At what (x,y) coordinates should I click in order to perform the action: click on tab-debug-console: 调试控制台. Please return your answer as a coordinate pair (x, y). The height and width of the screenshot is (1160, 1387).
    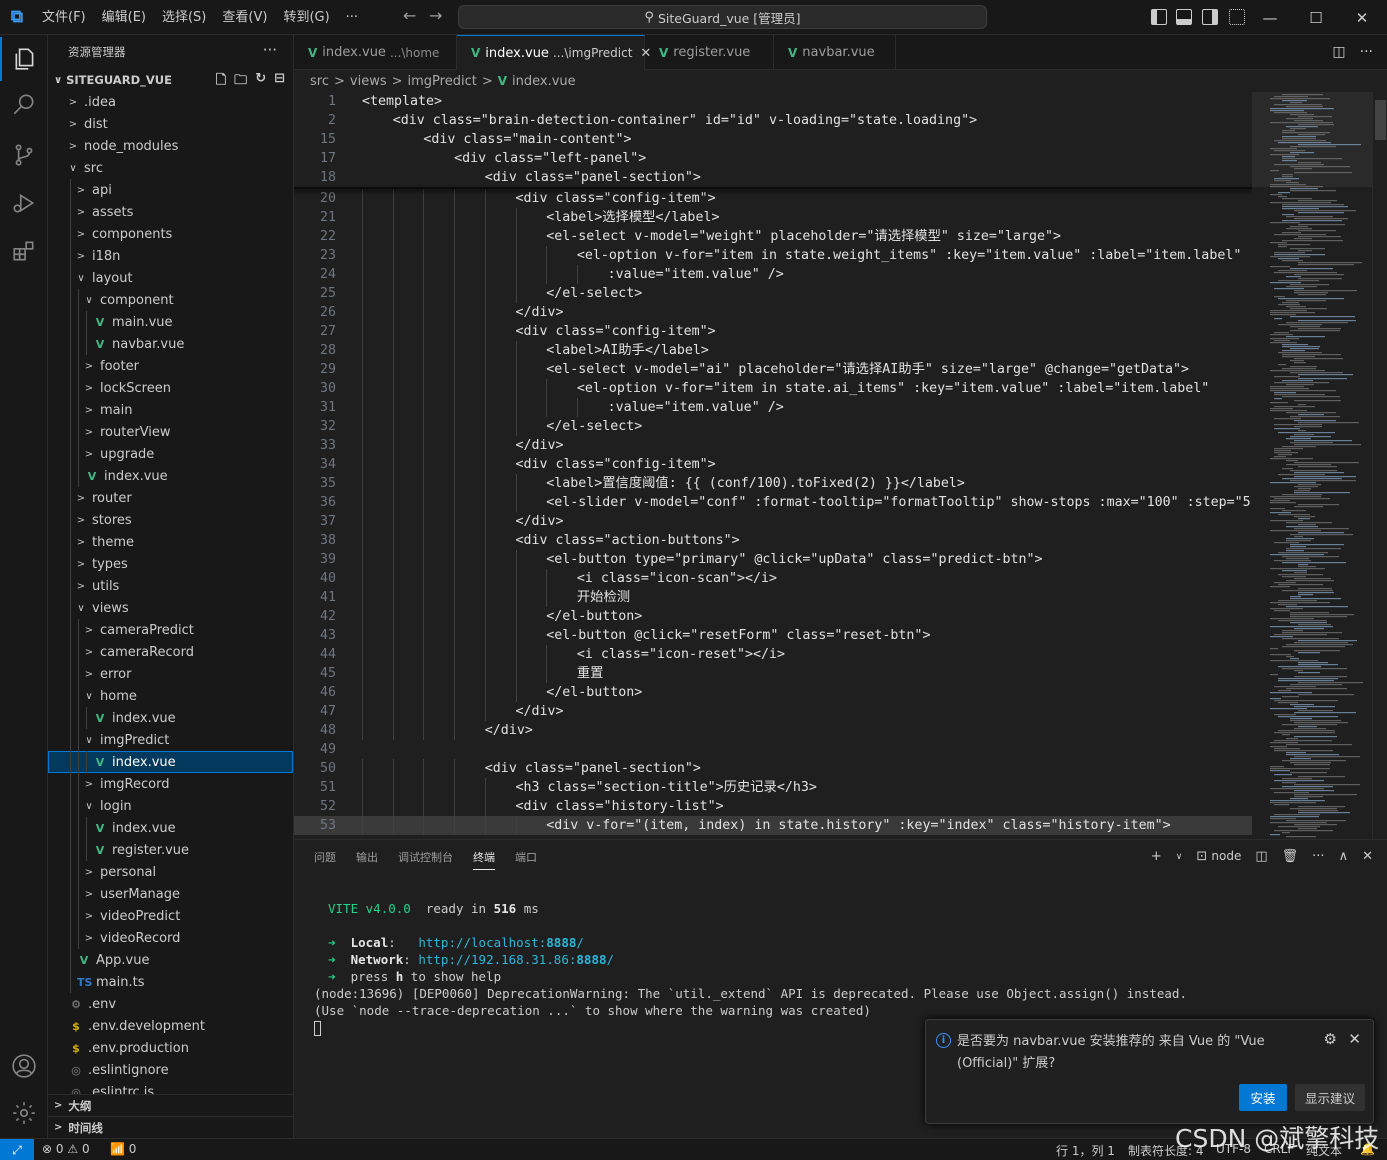
    Looking at the image, I should click on (425, 858).